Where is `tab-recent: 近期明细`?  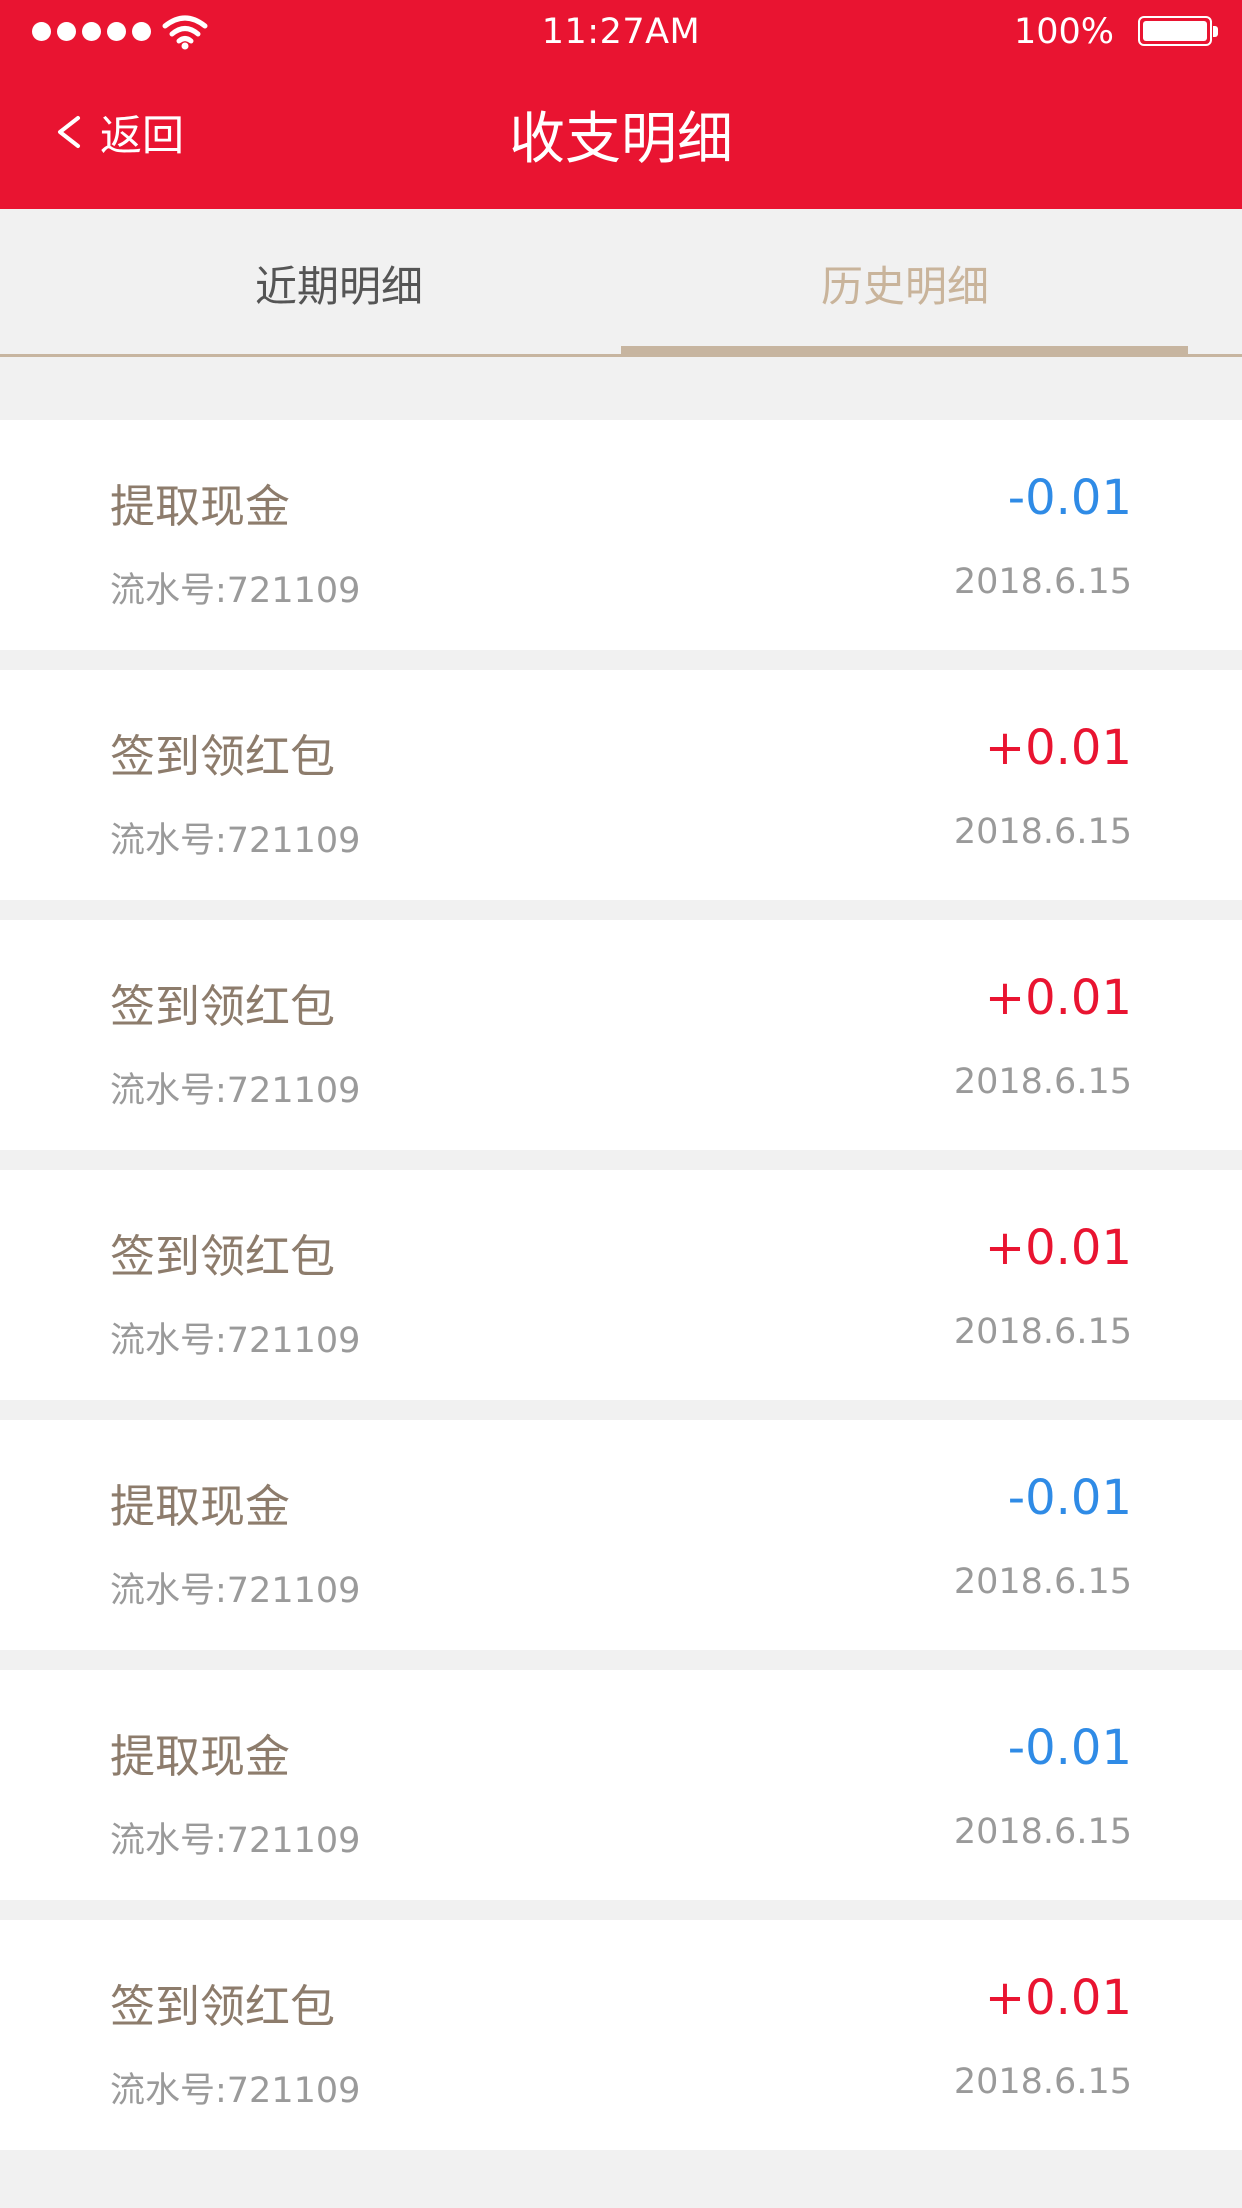 tab-recent: 近期明细 is located at coordinates (310, 283).